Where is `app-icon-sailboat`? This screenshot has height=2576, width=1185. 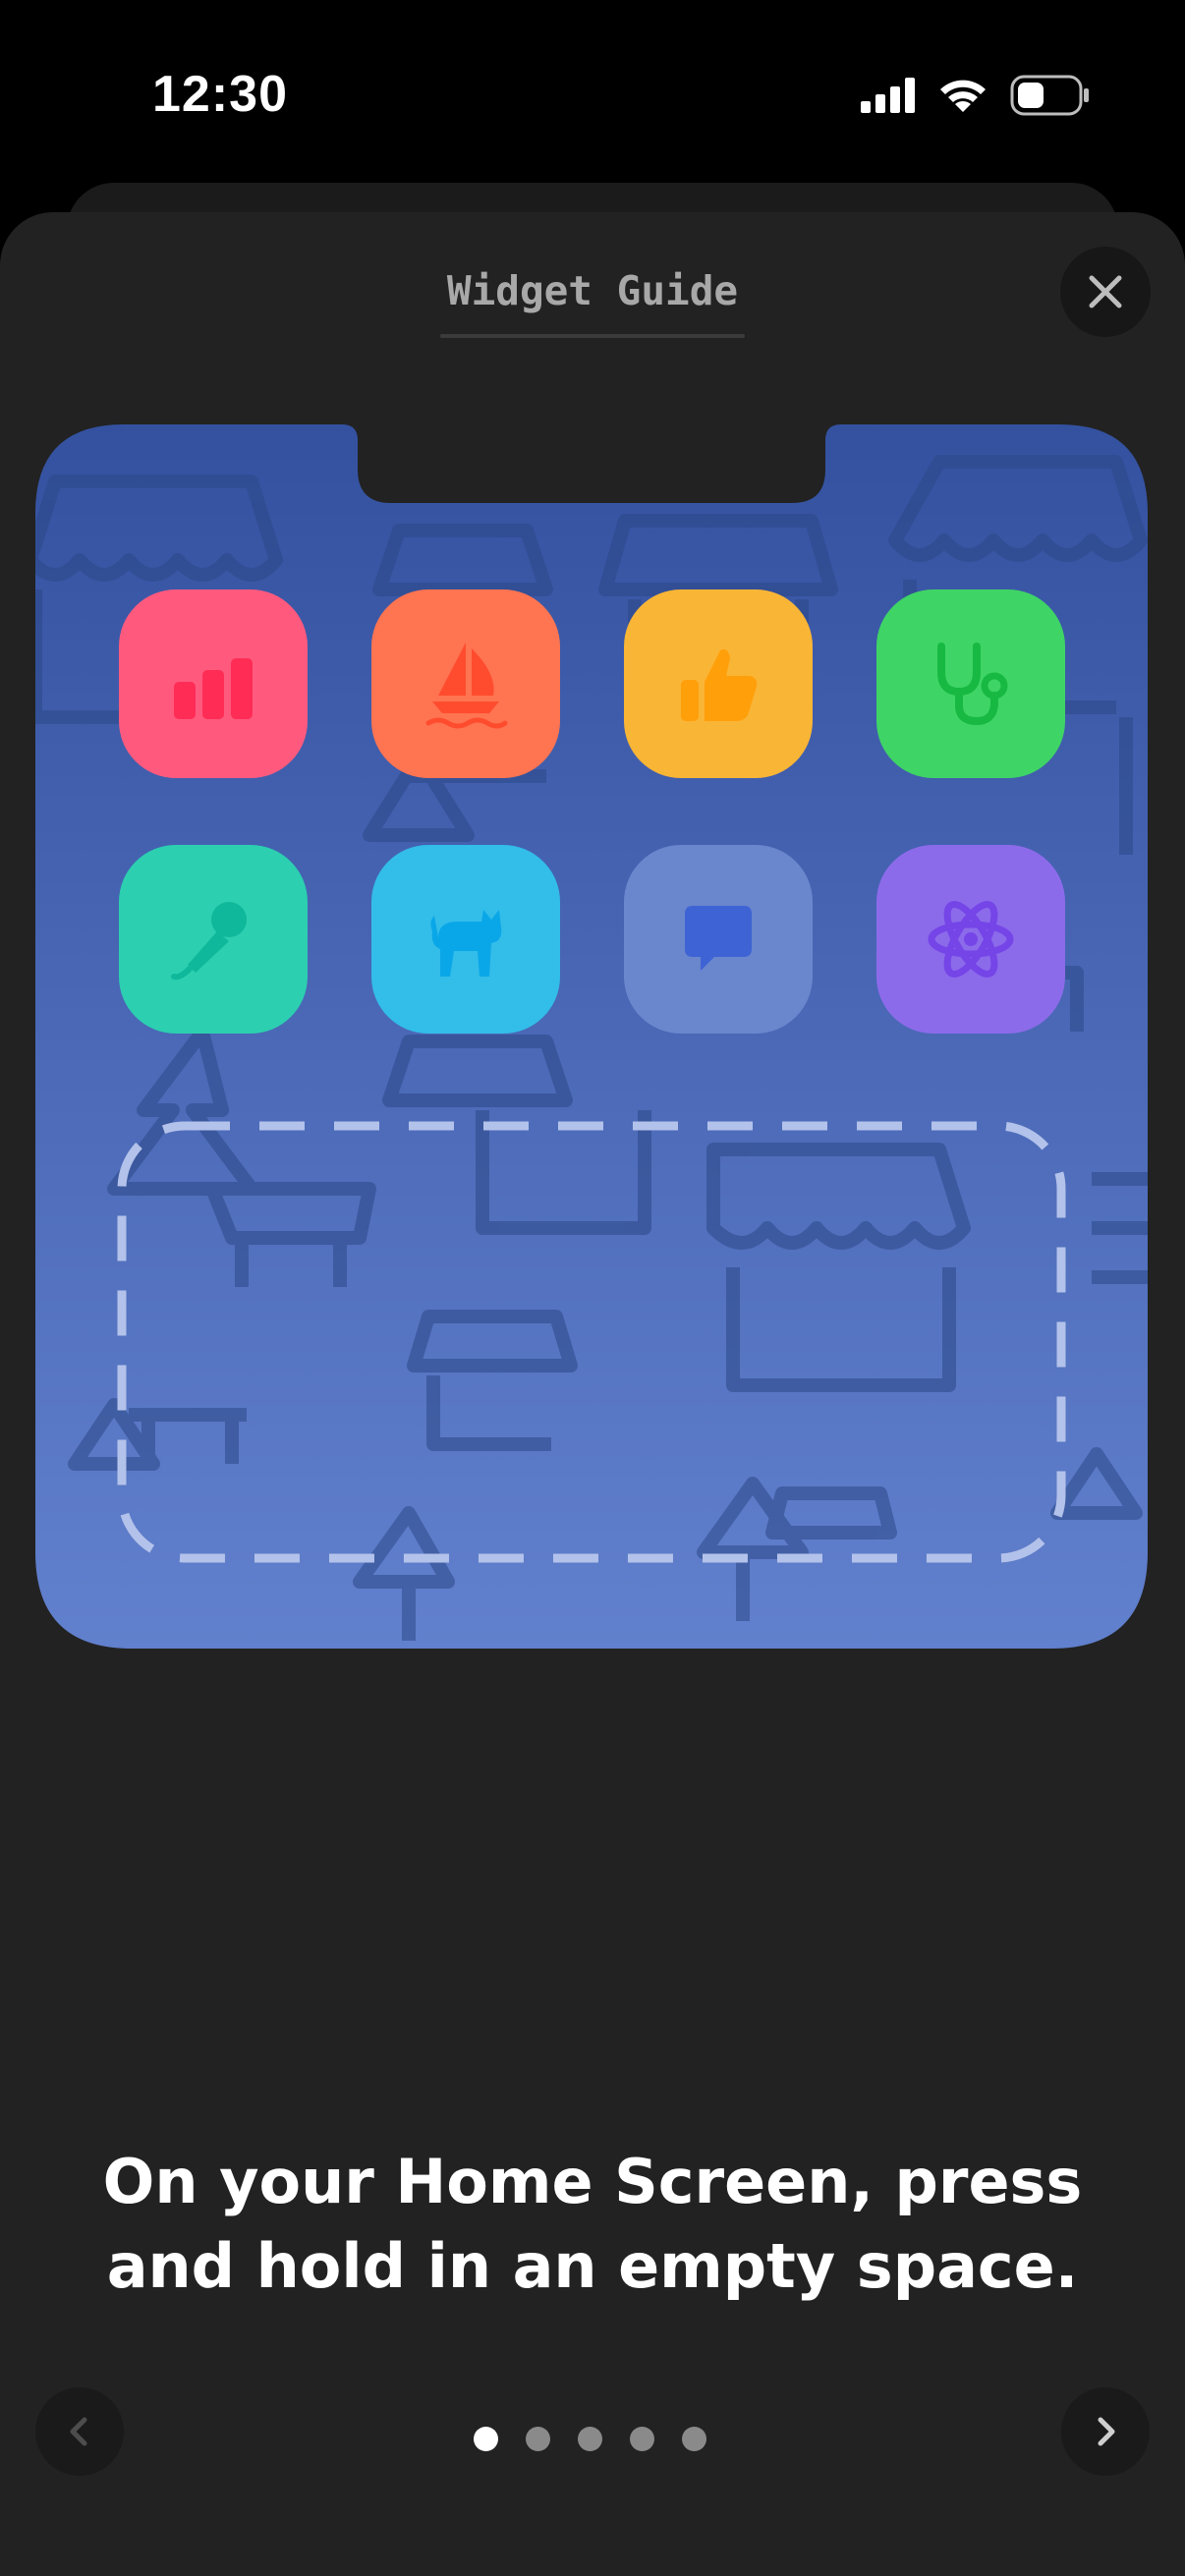
app-icon-sailboat is located at coordinates (466, 683).